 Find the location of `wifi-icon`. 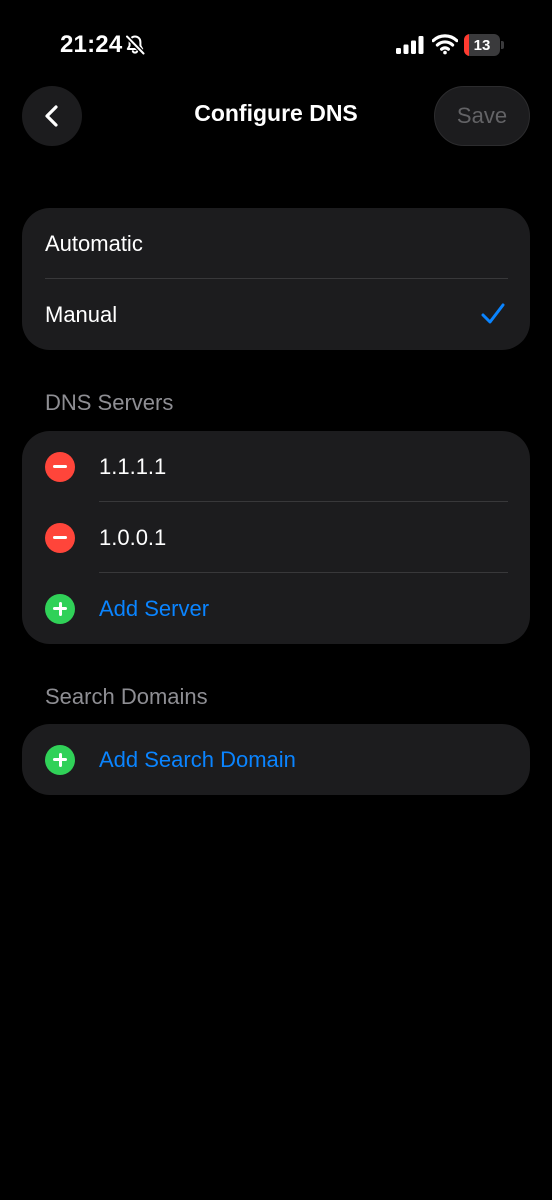

wifi-icon is located at coordinates (445, 44).